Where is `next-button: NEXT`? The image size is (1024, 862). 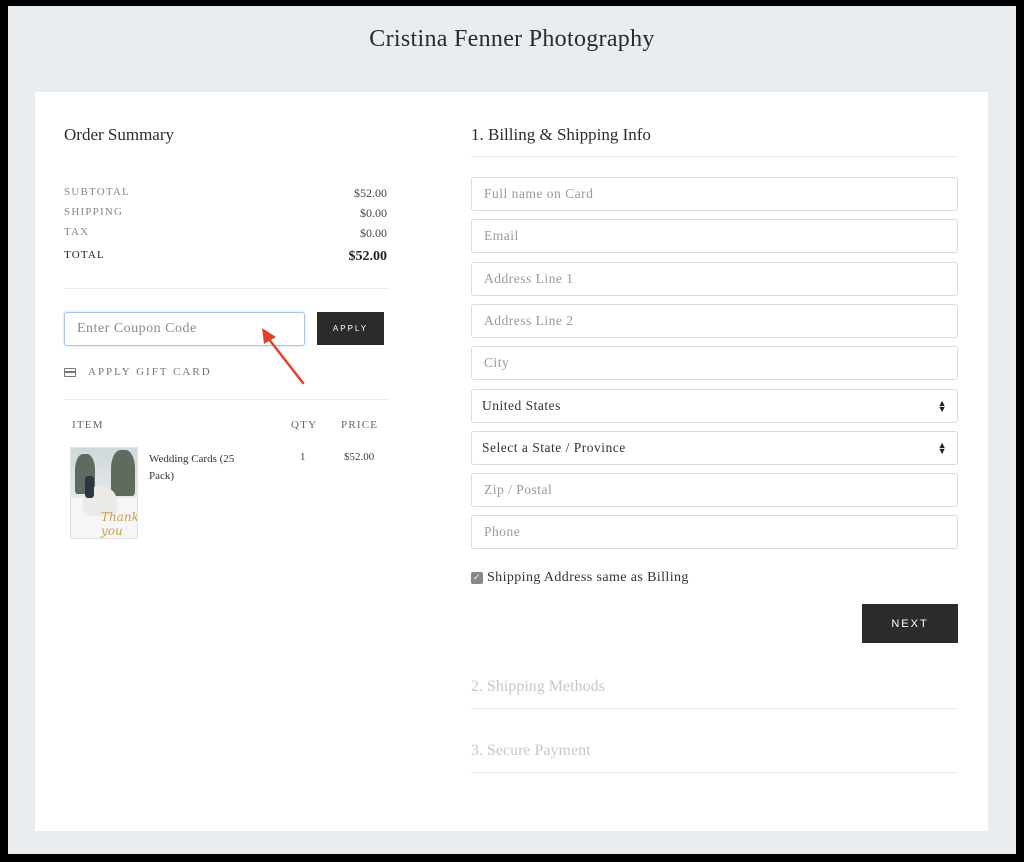
next-button: NEXT is located at coordinates (910, 623).